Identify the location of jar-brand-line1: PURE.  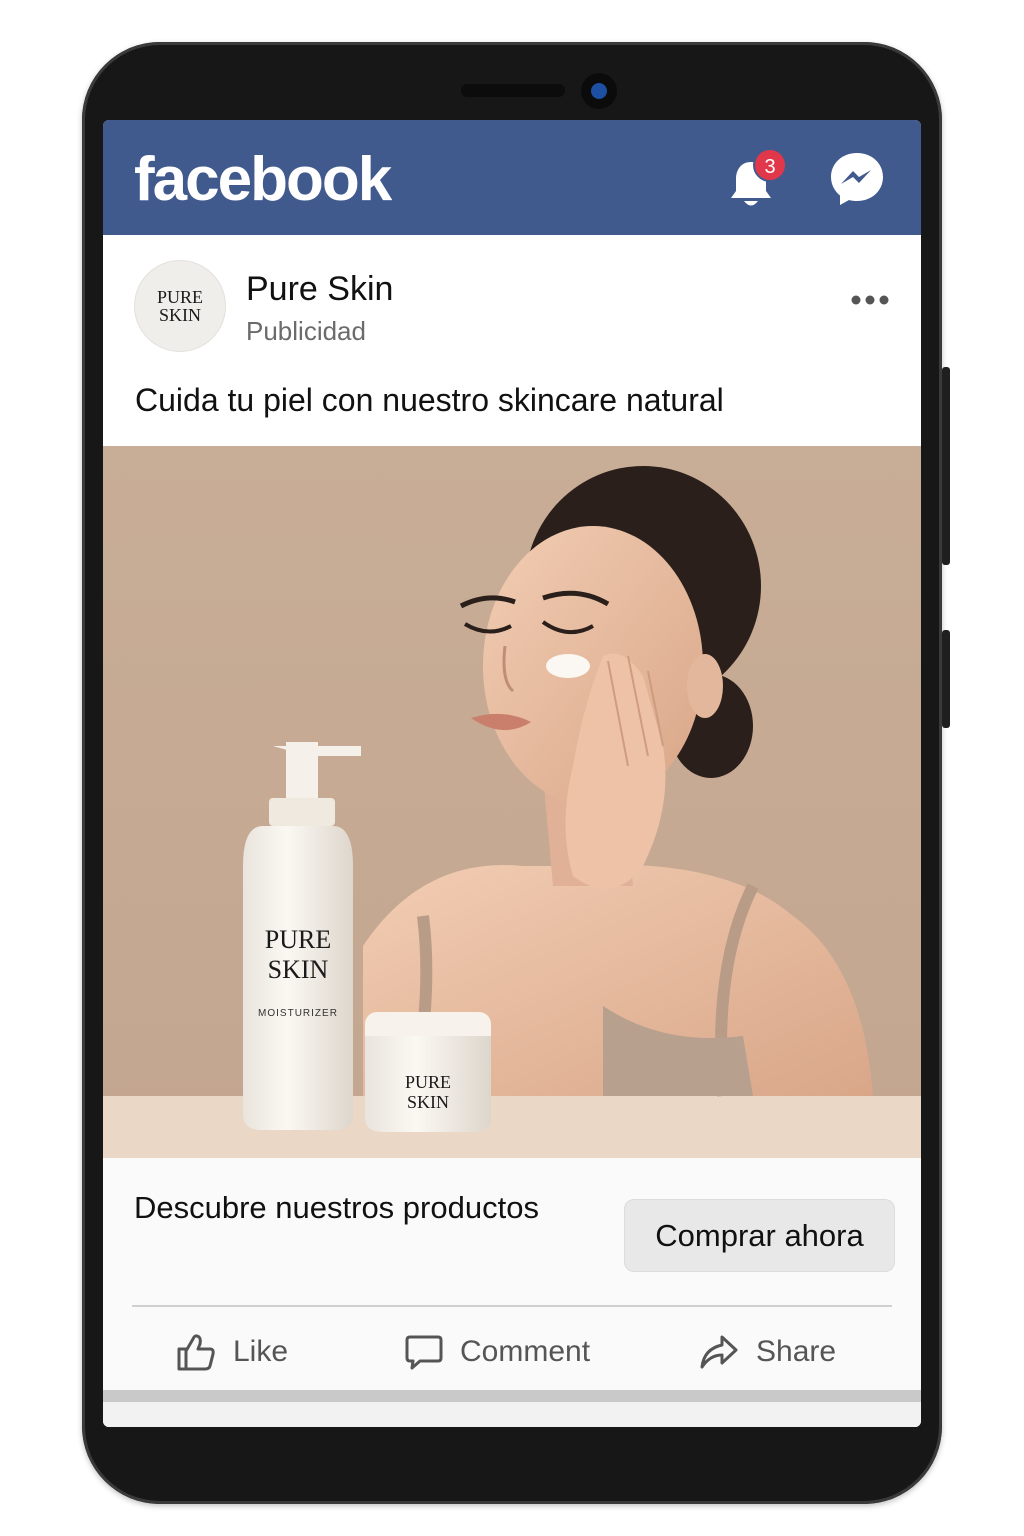
(428, 1082).